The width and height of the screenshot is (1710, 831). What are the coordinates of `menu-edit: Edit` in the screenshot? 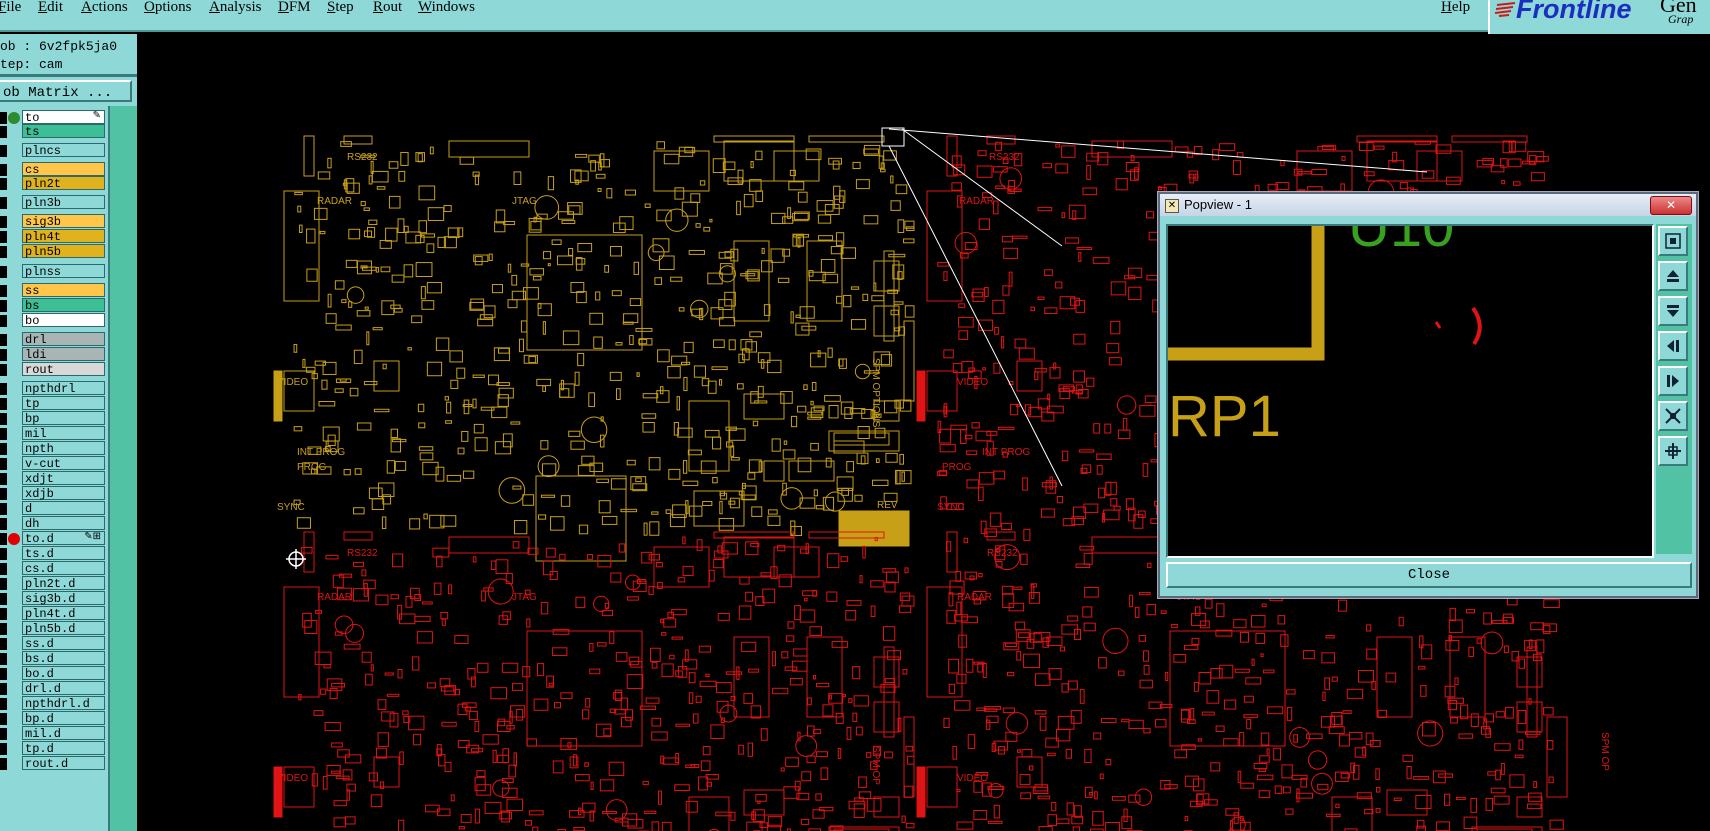 It's located at (50, 7).